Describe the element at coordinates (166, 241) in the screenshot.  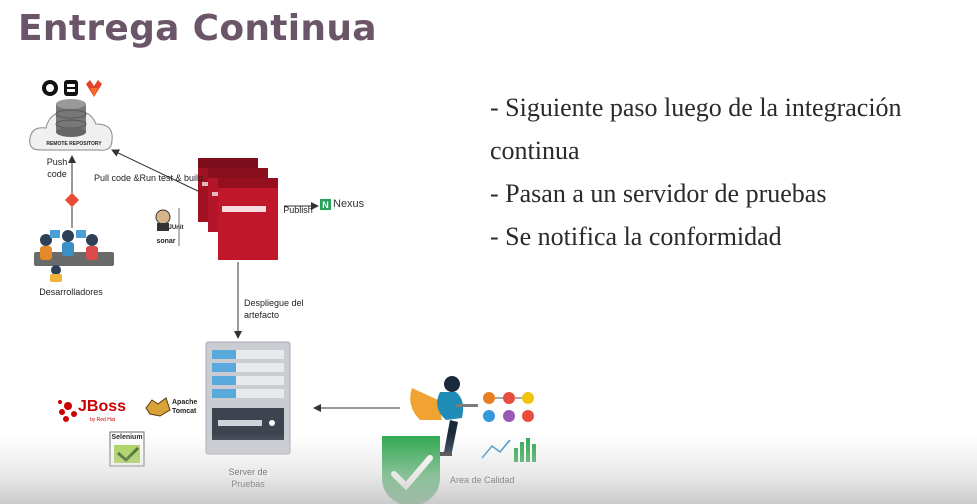
I see `sonar-label: sonar` at that location.